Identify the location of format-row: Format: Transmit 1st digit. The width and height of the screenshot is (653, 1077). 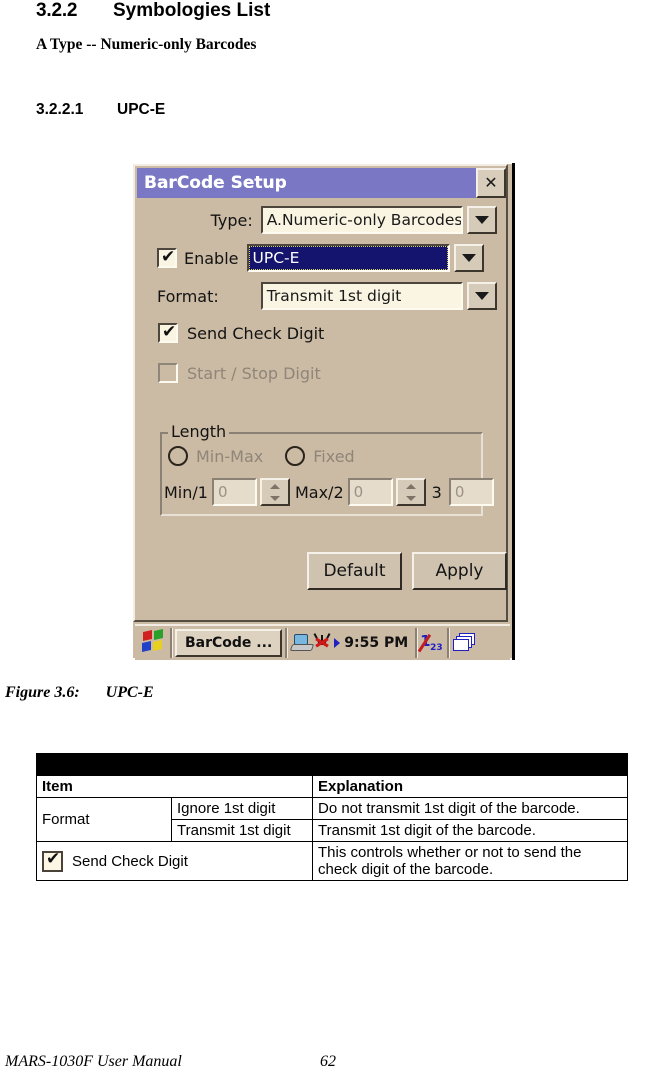
(327, 296).